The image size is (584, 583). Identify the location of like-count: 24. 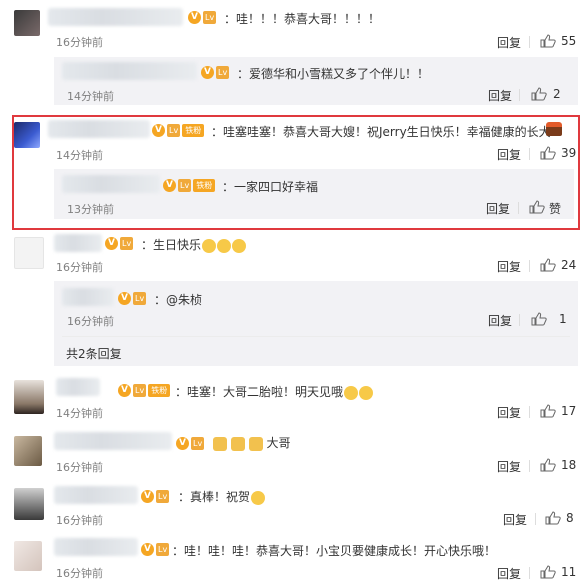
(569, 265).